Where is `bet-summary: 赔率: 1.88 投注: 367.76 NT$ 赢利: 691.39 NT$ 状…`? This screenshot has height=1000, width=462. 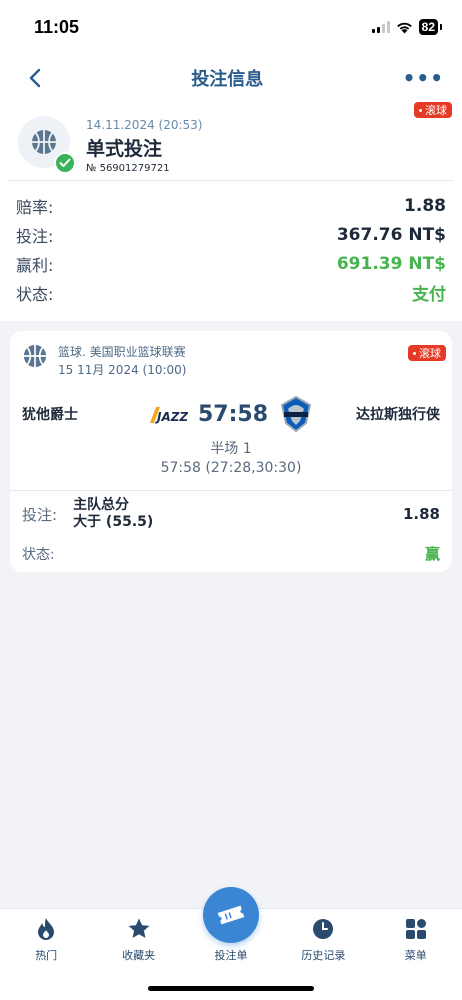 bet-summary: 赔率: 1.88 投注: 367.76 NT$ 赢利: 691.39 NT$ 状… is located at coordinates (231, 251).